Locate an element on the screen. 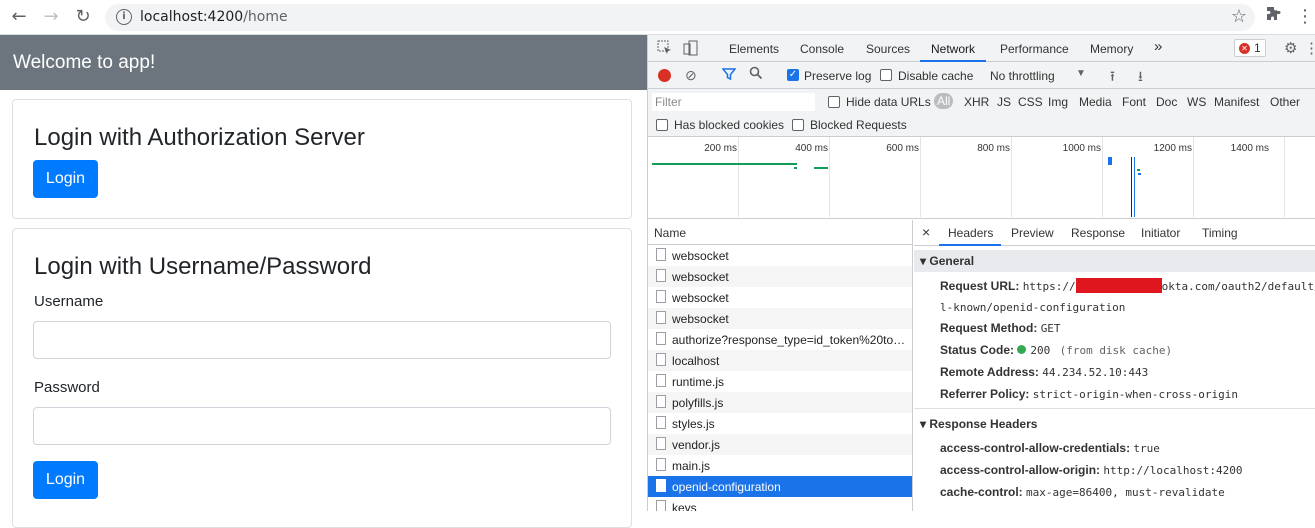 This screenshot has width=1315, height=528. redacted-host is located at coordinates (1118, 285).